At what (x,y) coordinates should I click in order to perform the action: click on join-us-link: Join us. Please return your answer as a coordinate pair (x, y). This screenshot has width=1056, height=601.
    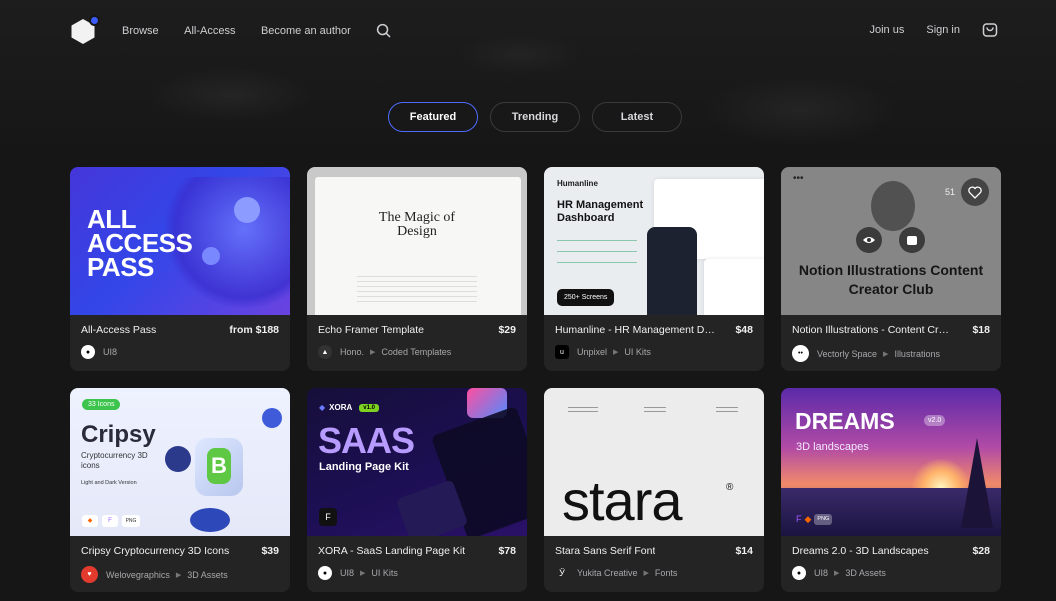
    Looking at the image, I should click on (887, 30).